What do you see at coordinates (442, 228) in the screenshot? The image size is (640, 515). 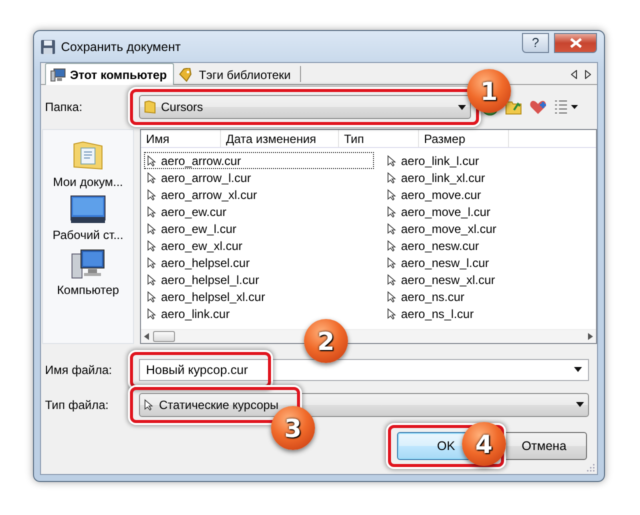 I see `file-item: aero_move_xl.cur` at bounding box center [442, 228].